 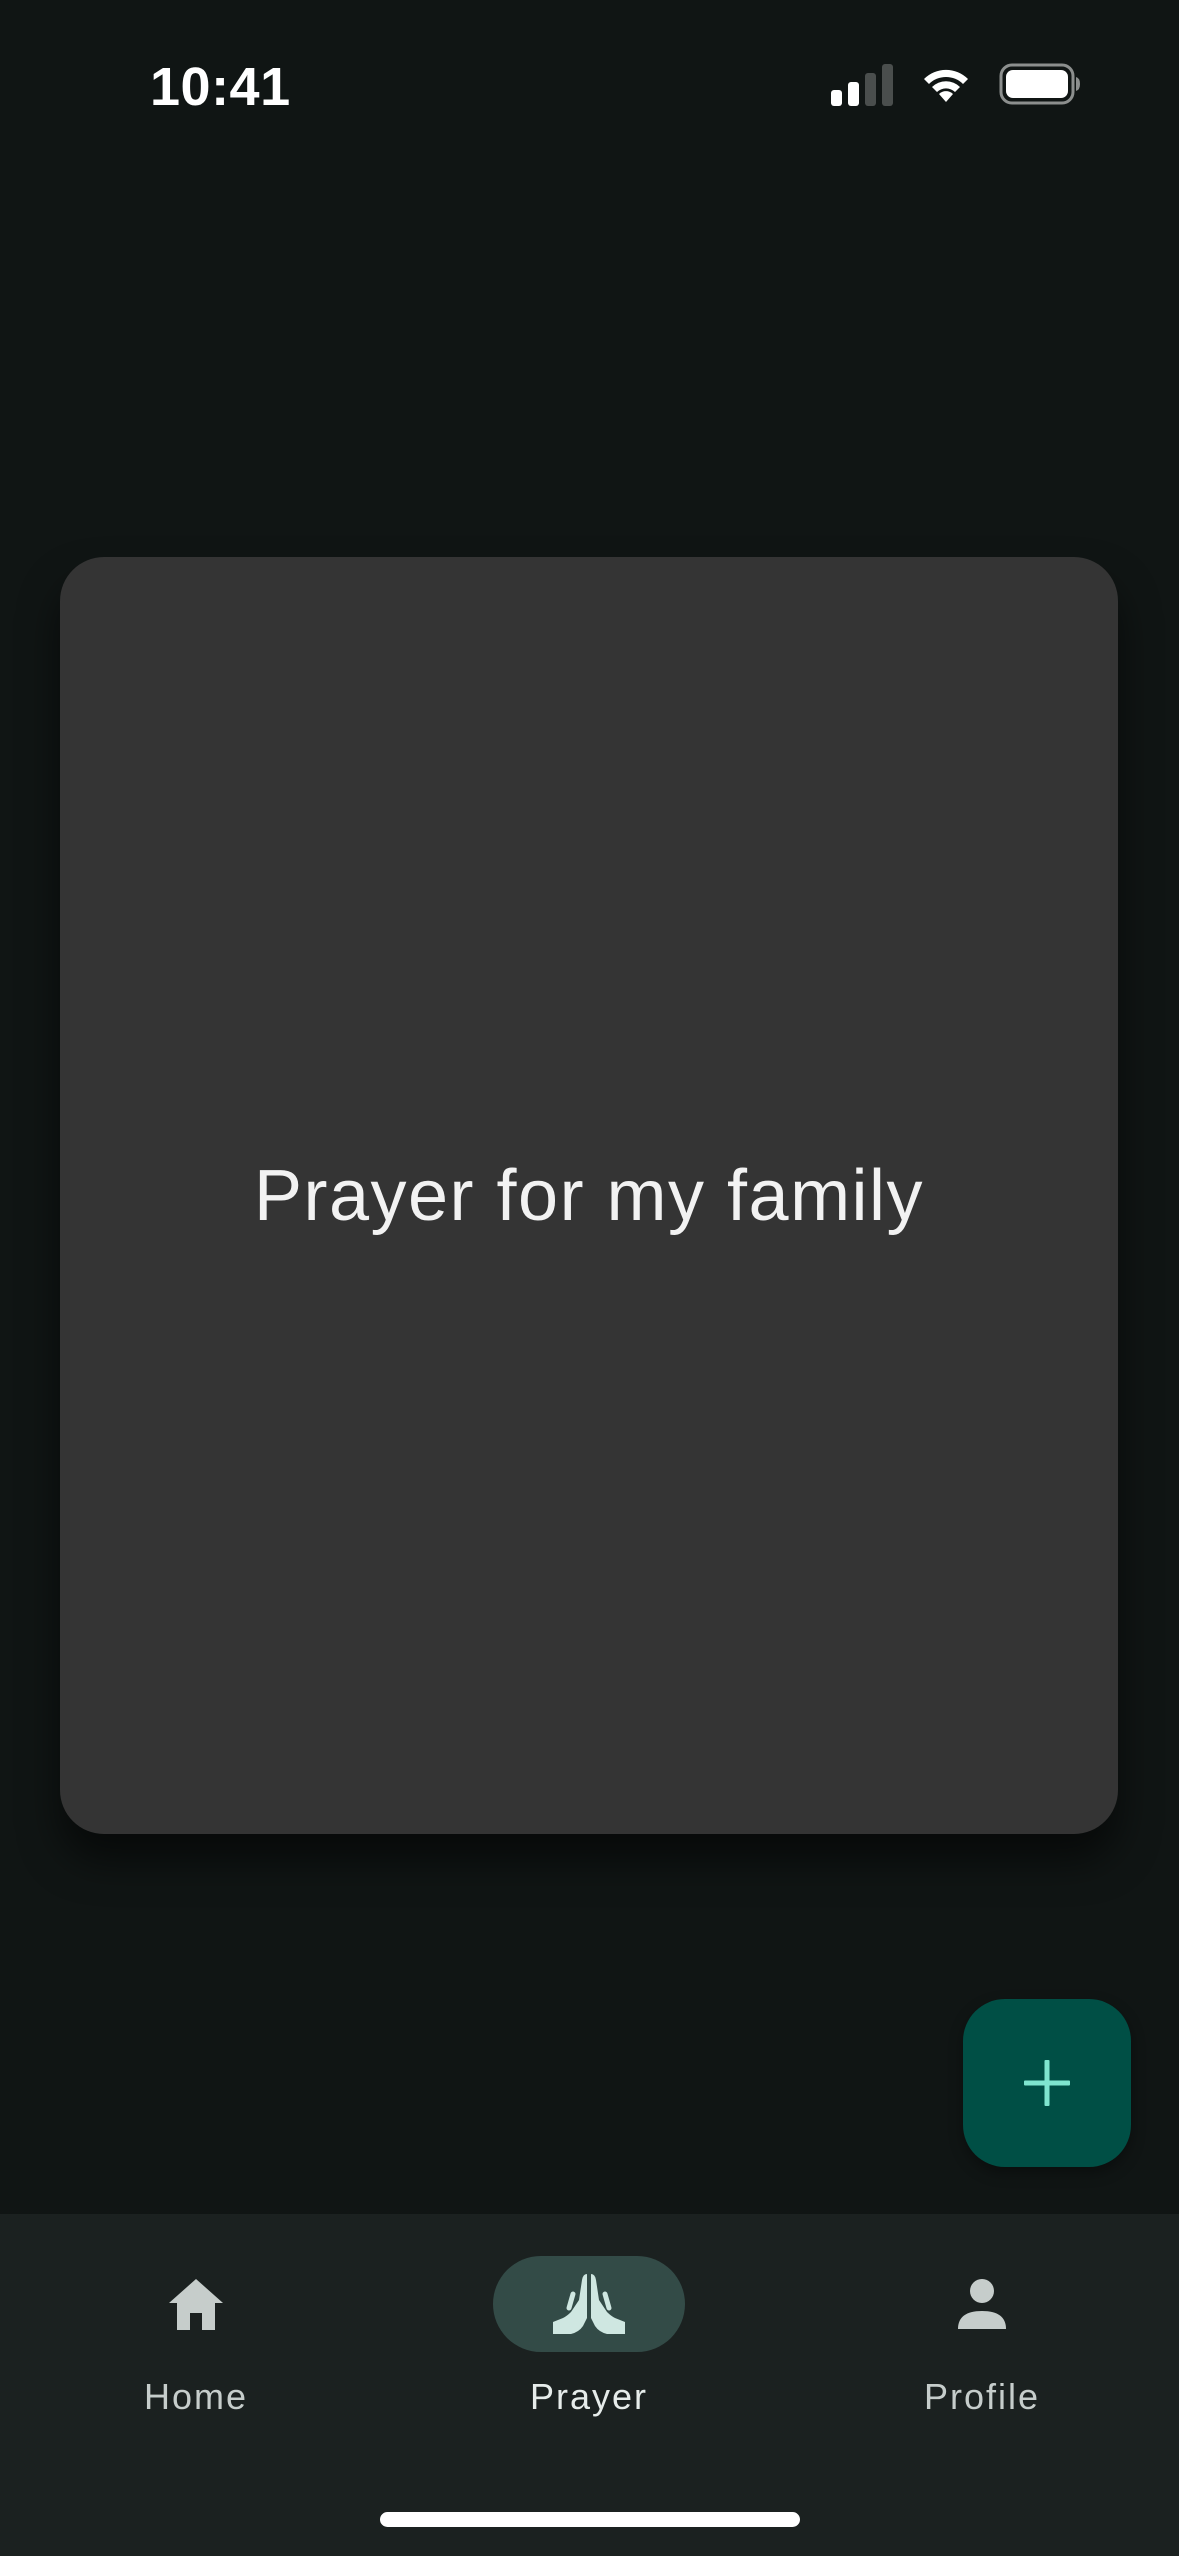 I want to click on person-icon, so click(x=982, y=2304).